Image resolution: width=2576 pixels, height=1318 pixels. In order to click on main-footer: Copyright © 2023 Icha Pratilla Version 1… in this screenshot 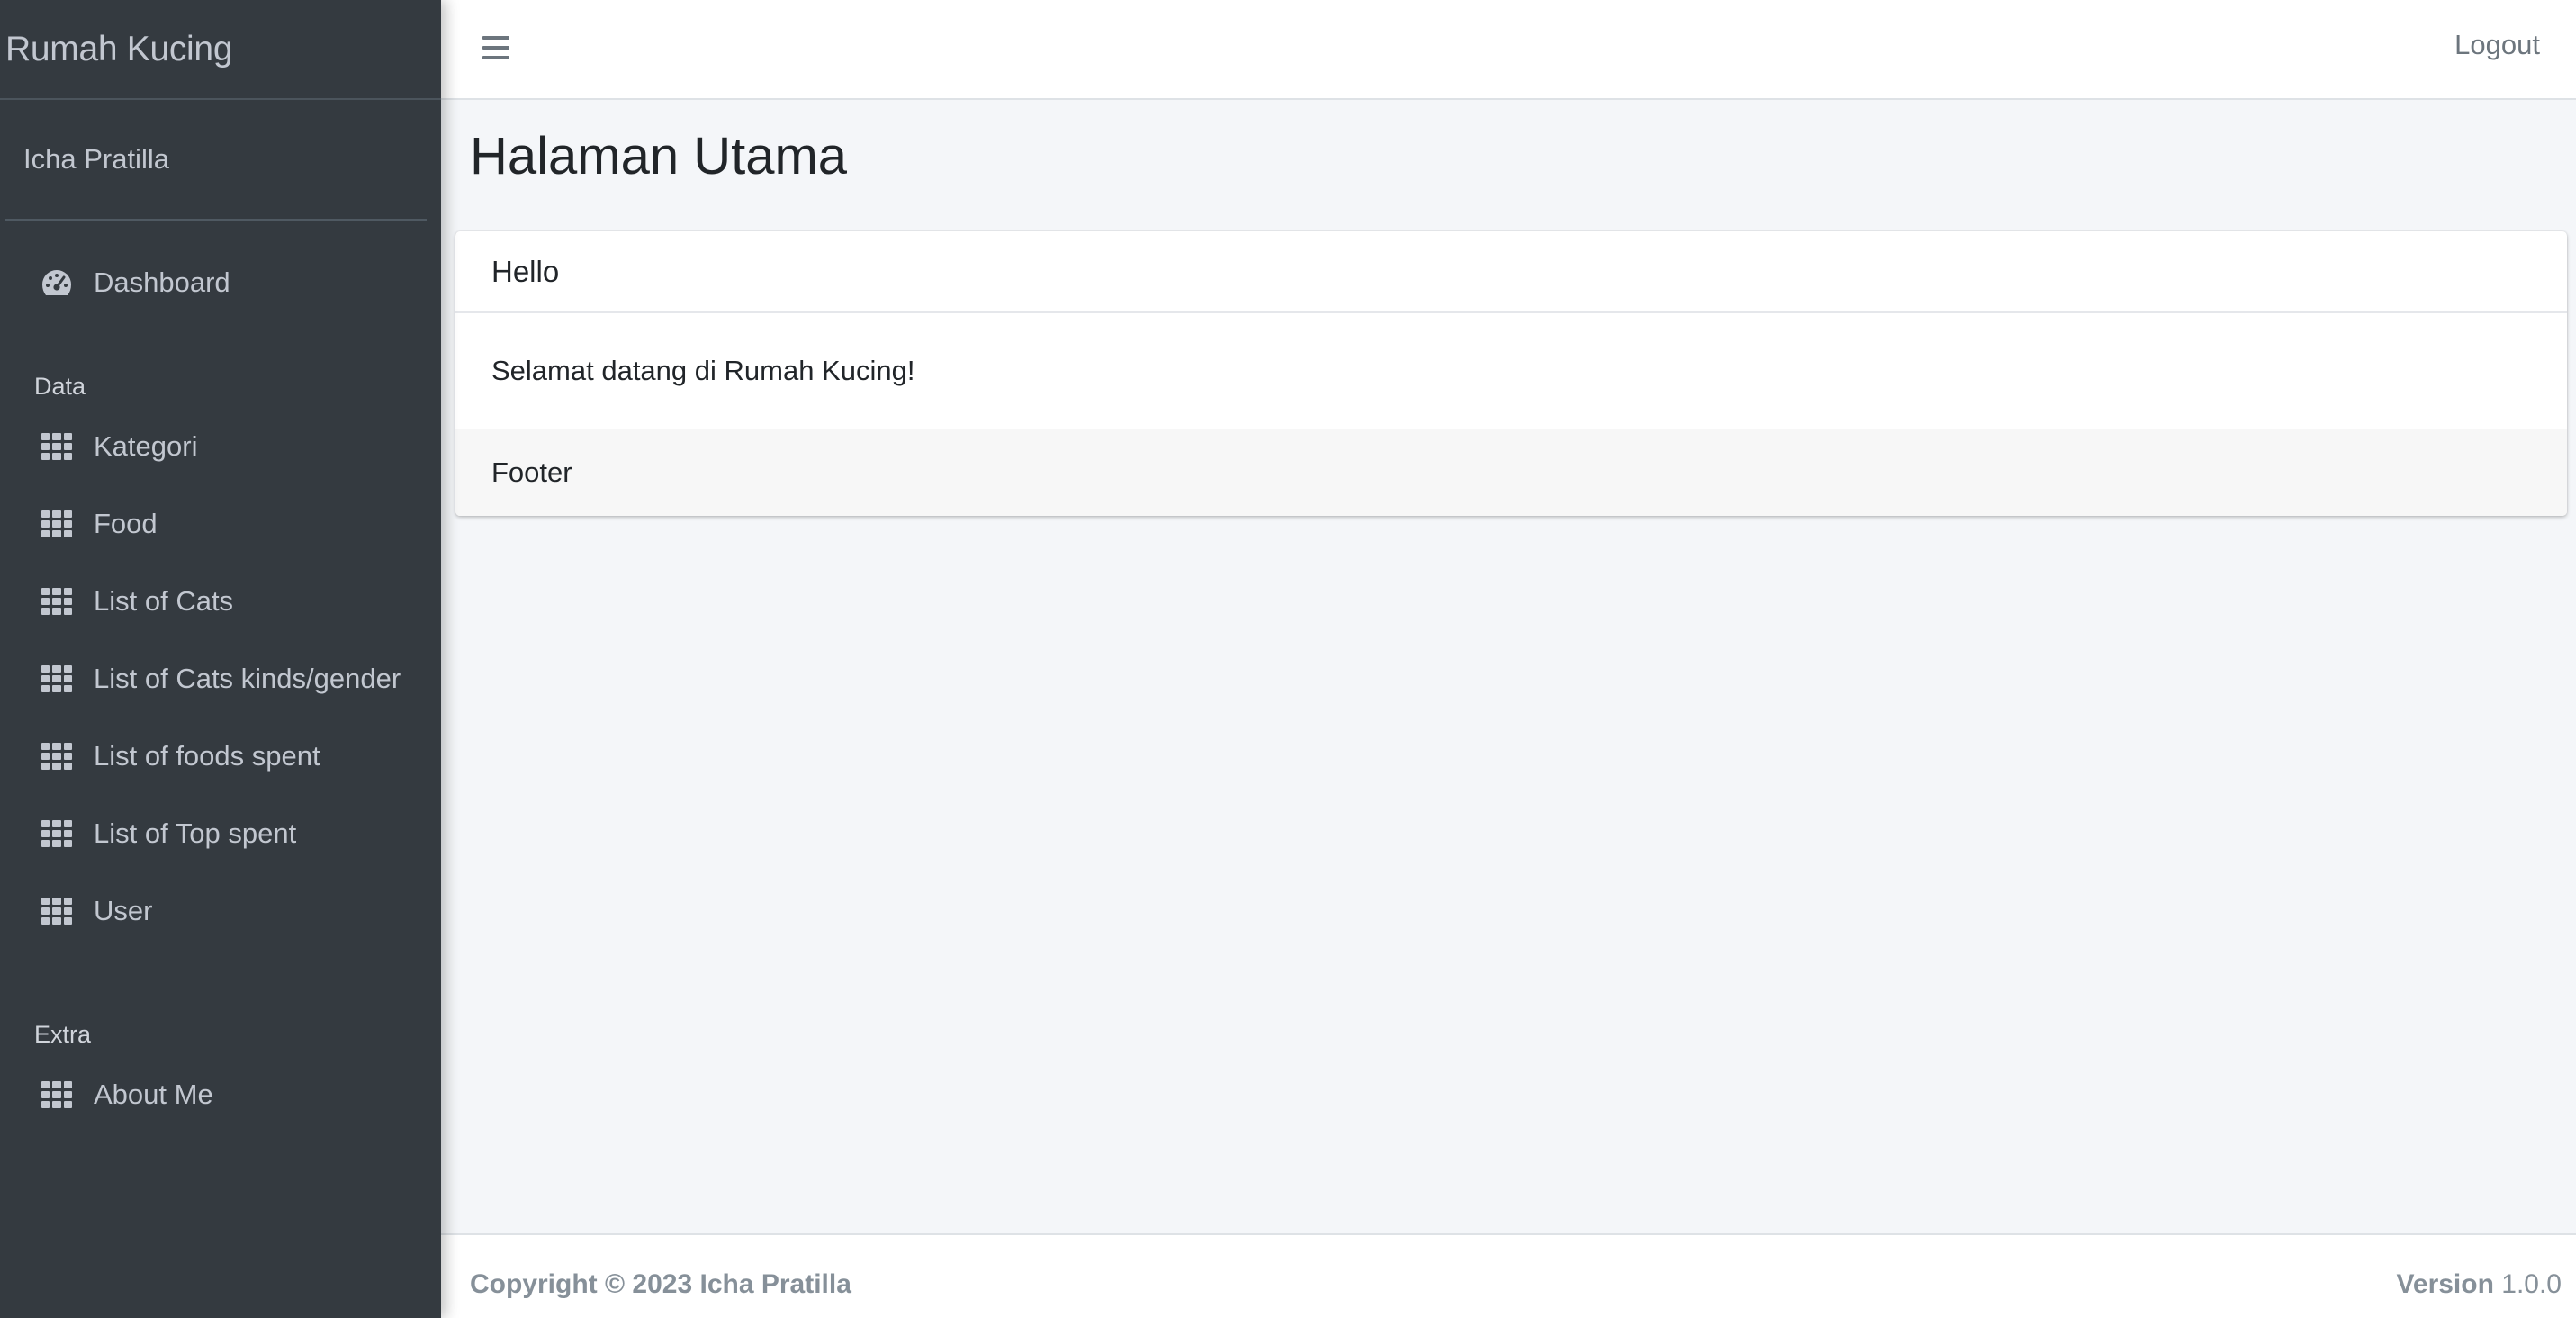, I will do `click(1508, 1275)`.